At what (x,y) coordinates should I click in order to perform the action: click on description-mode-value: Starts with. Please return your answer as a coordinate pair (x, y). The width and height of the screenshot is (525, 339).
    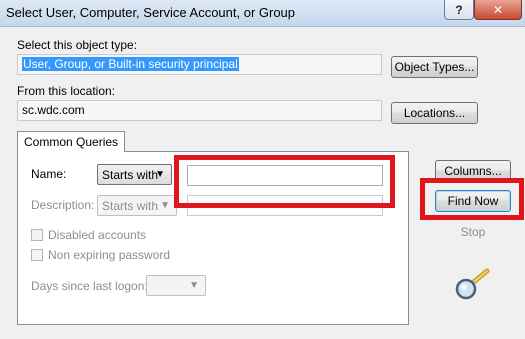
    Looking at the image, I should click on (130, 205).